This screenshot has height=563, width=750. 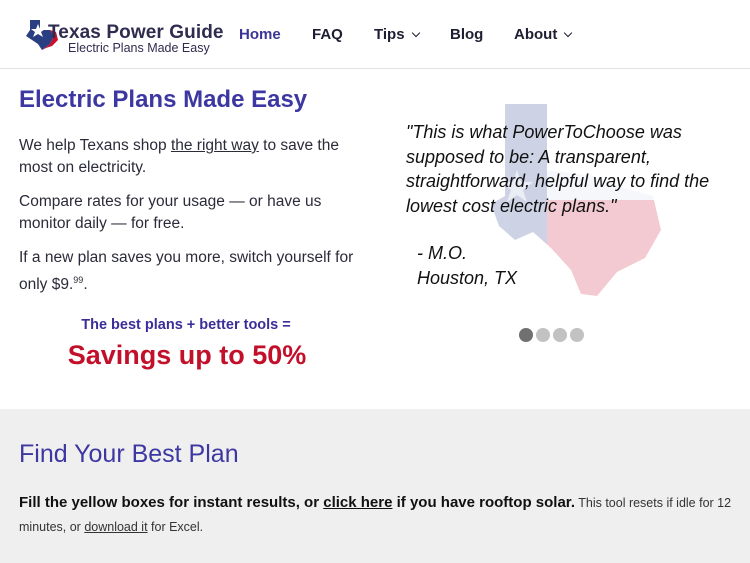 I want to click on find-plan-title: Find Your Best Plan, so click(x=129, y=454).